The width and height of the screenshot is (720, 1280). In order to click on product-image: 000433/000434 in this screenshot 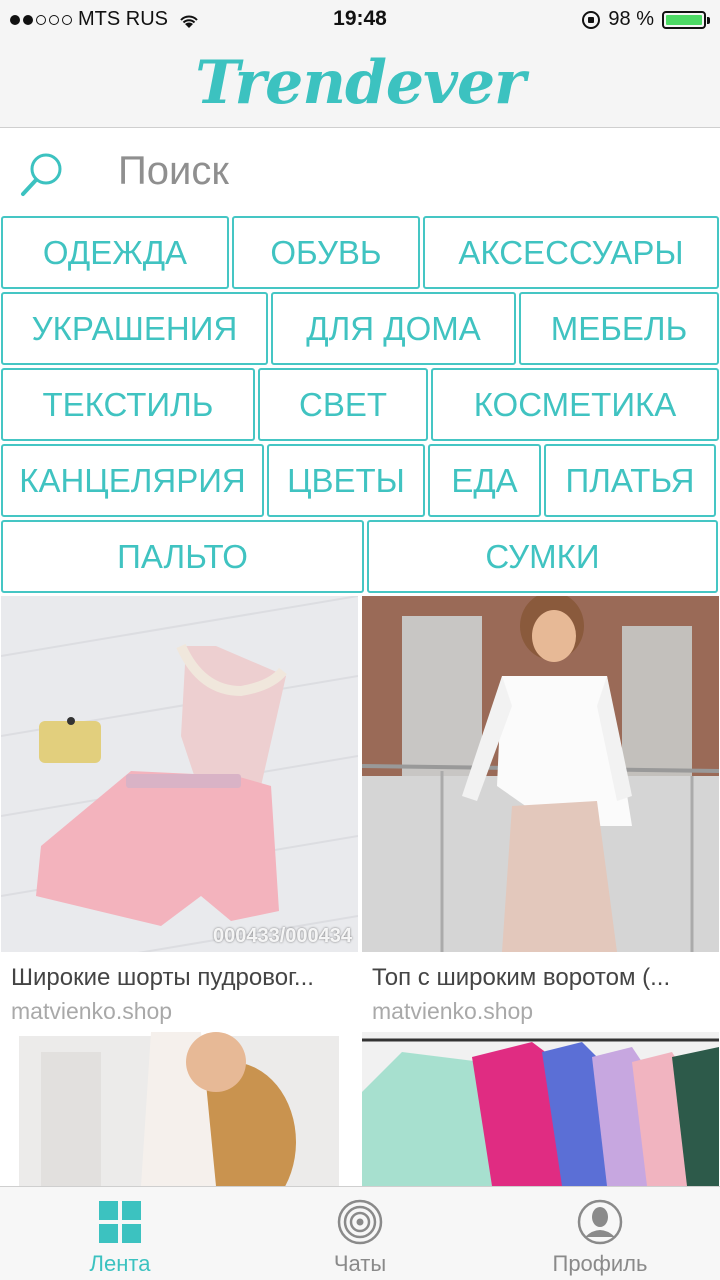, I will do `click(179, 774)`.